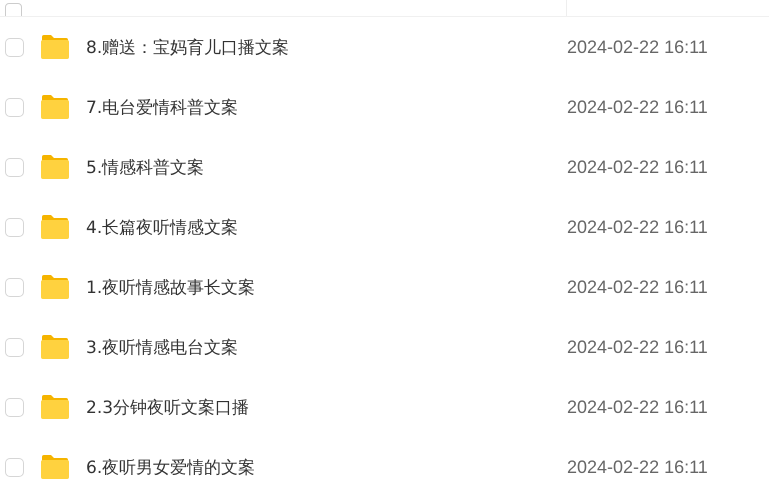 Image resolution: width=769 pixels, height=504 pixels. Describe the element at coordinates (326, 47) in the screenshot. I see `file-name: 8.赠送：宝妈育儿口播文案` at that location.